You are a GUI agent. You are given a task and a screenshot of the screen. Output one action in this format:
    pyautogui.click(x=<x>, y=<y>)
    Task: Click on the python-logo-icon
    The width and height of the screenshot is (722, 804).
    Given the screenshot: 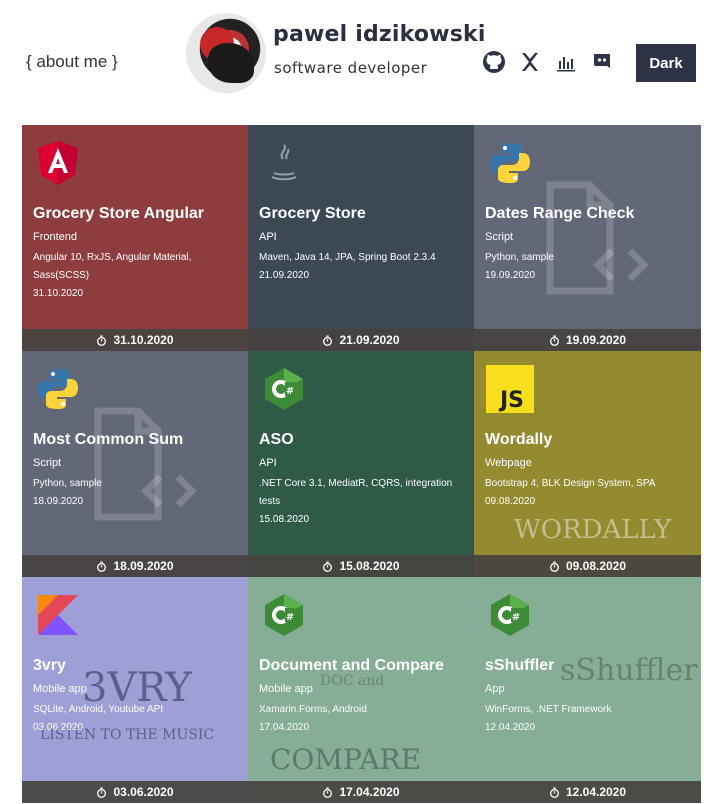 What is the action you would take?
    pyautogui.click(x=58, y=389)
    